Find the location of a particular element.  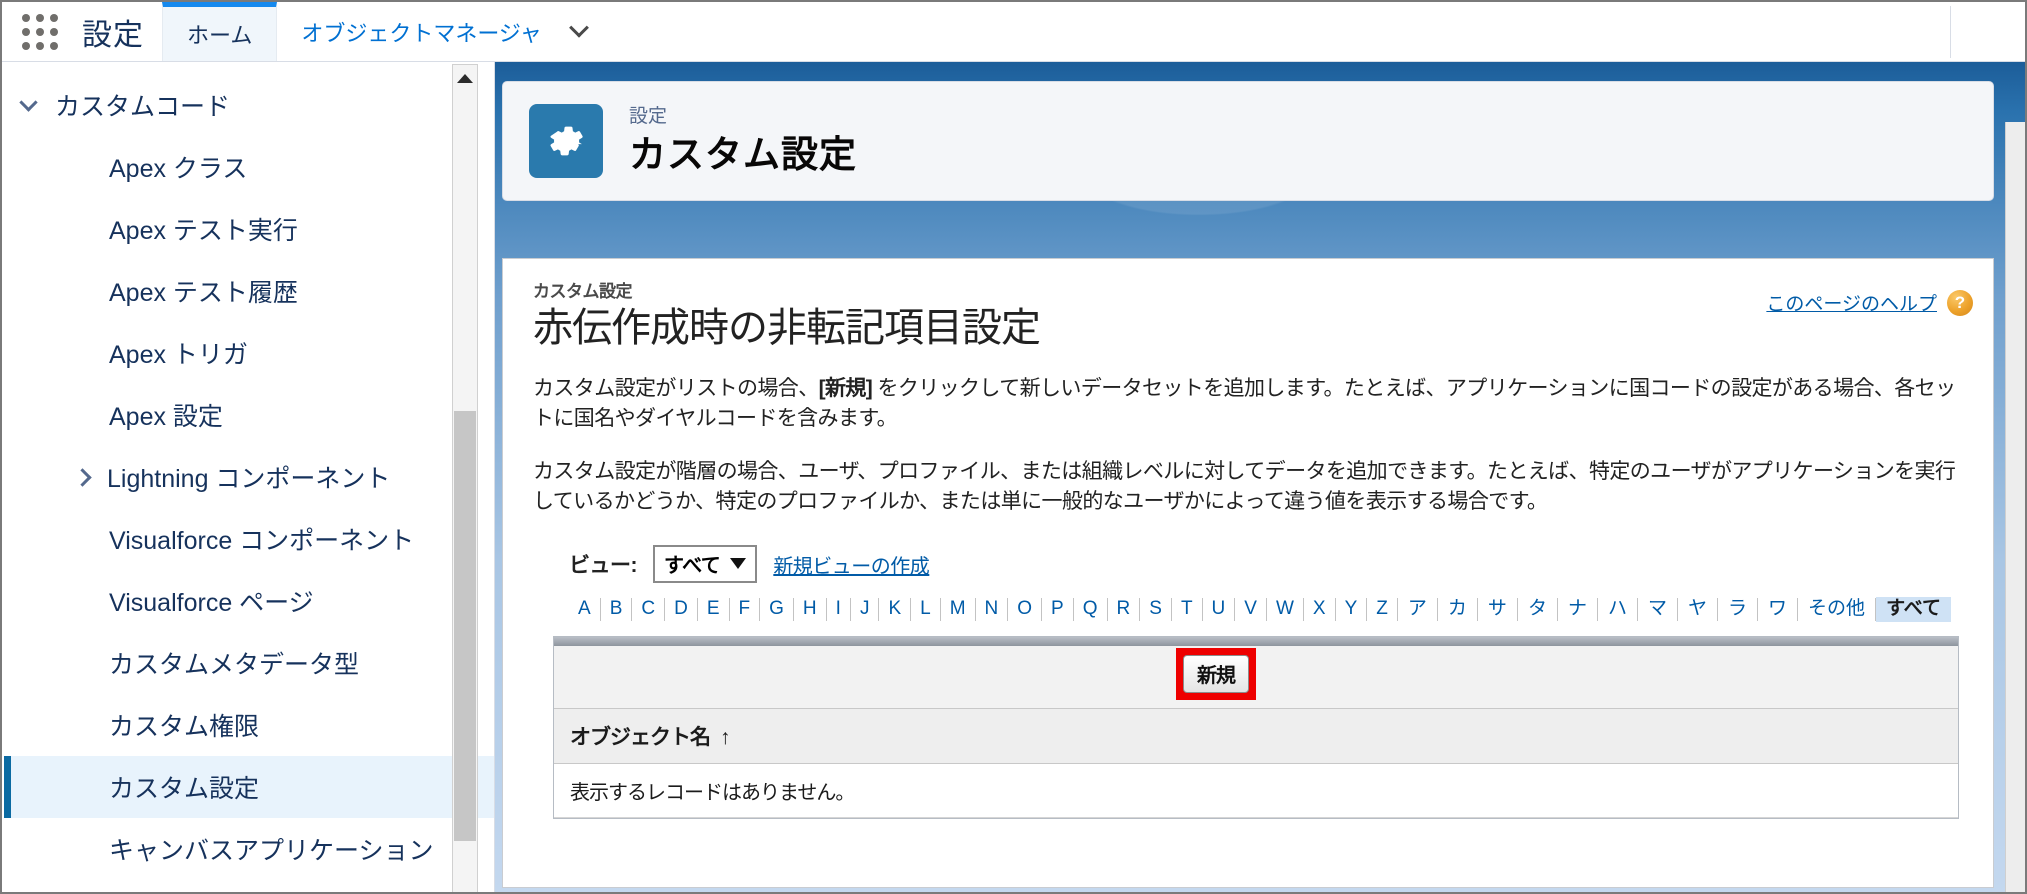

alpha-filter-item: Q is located at coordinates (1091, 610).